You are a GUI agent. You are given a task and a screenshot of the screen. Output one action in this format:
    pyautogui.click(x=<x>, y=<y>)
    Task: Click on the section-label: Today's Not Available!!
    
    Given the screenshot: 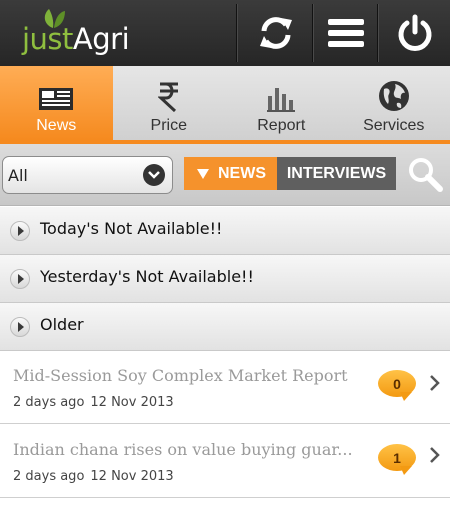 What is the action you would take?
    pyautogui.click(x=131, y=228)
    